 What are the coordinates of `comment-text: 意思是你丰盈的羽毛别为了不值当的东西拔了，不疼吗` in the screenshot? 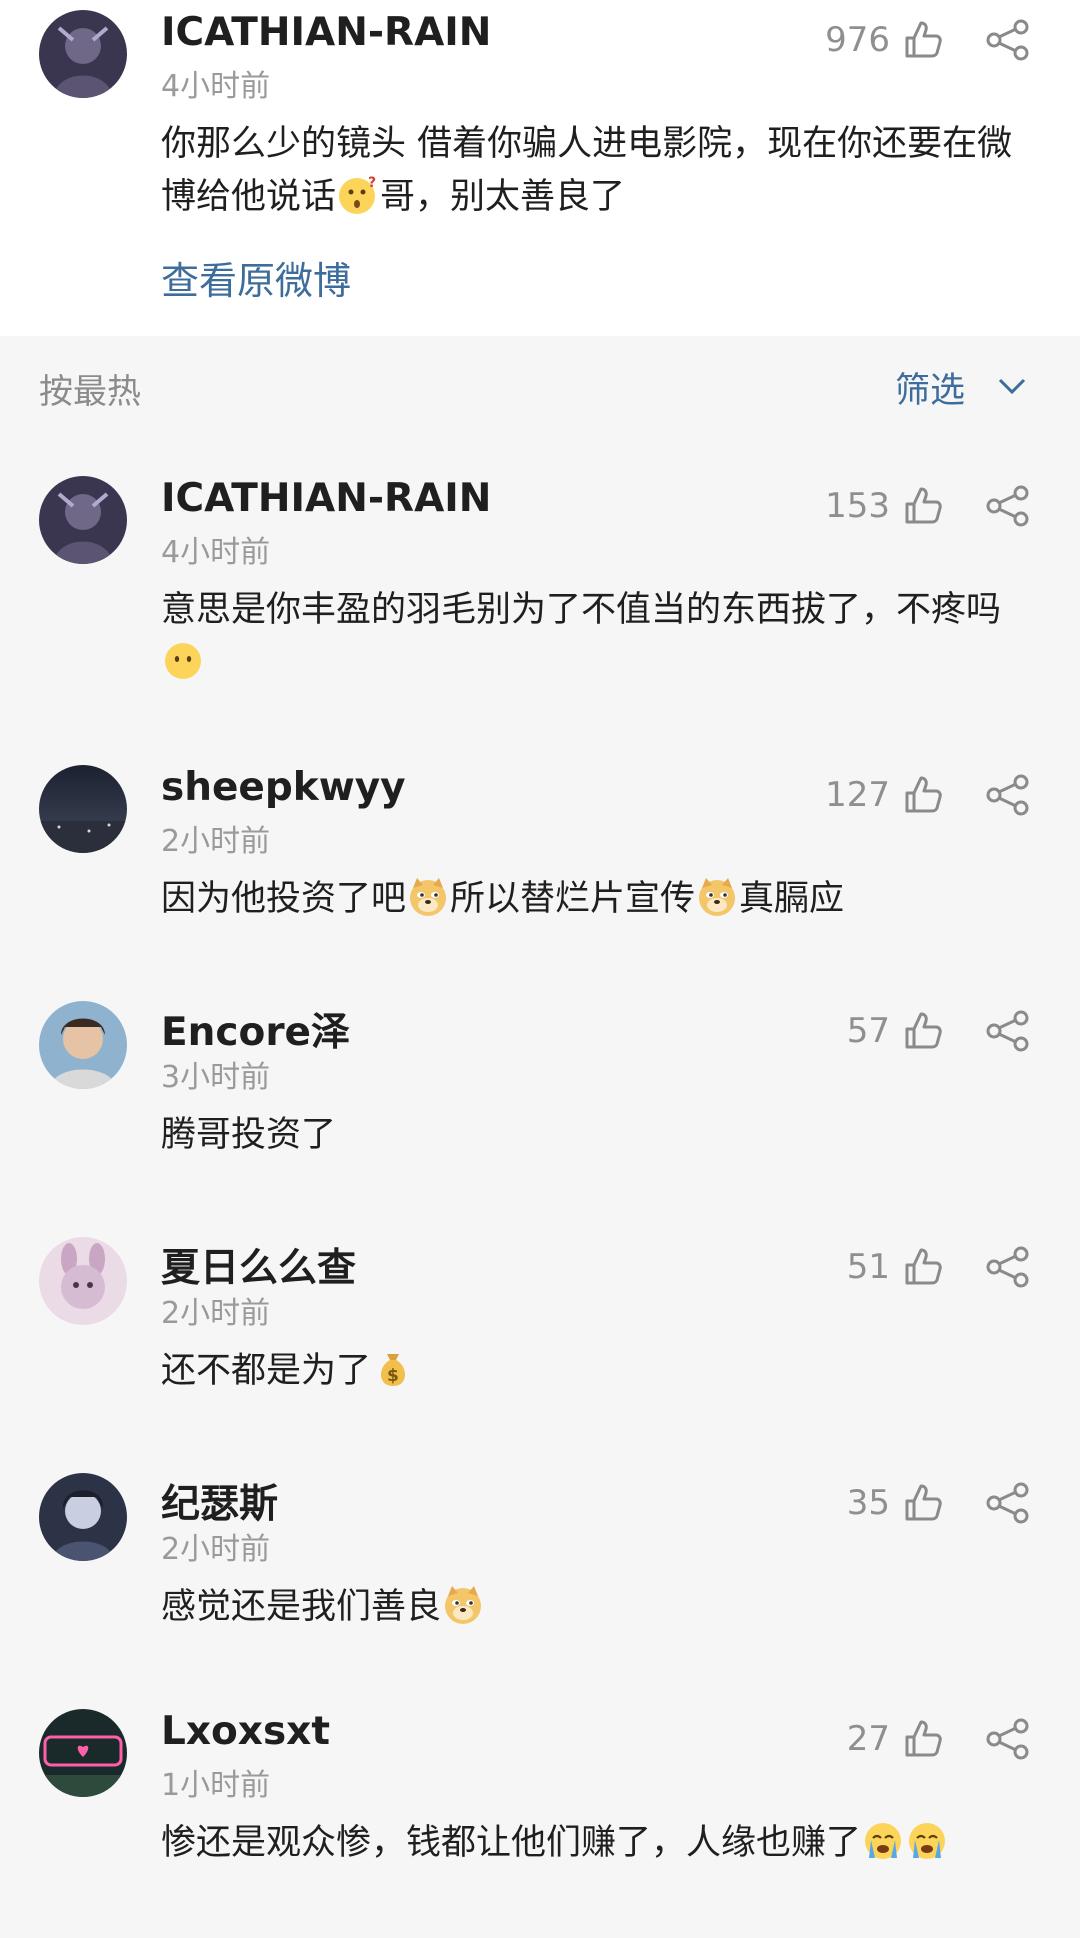 It's located at (601, 637).